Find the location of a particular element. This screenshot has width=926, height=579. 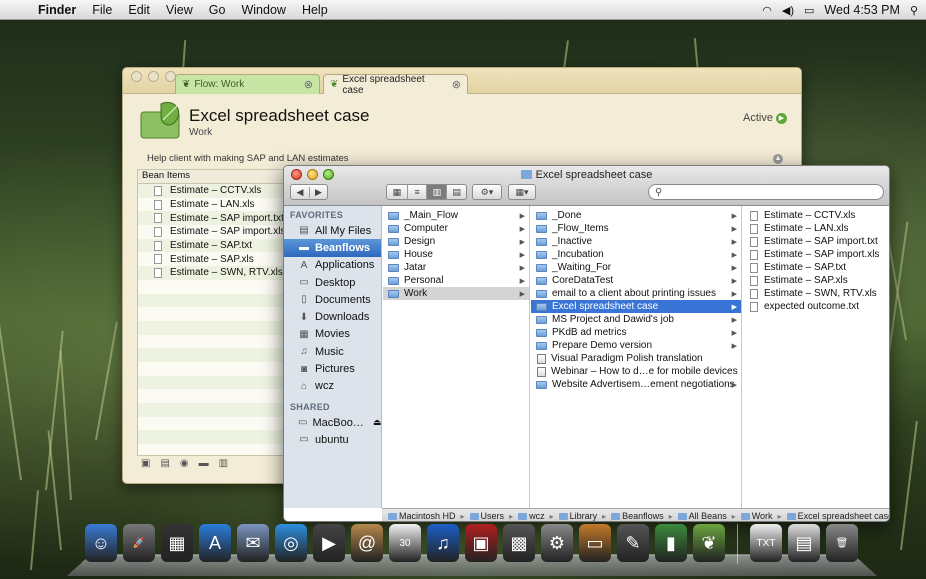

path-segment: Beanflows is located at coordinates (637, 516).